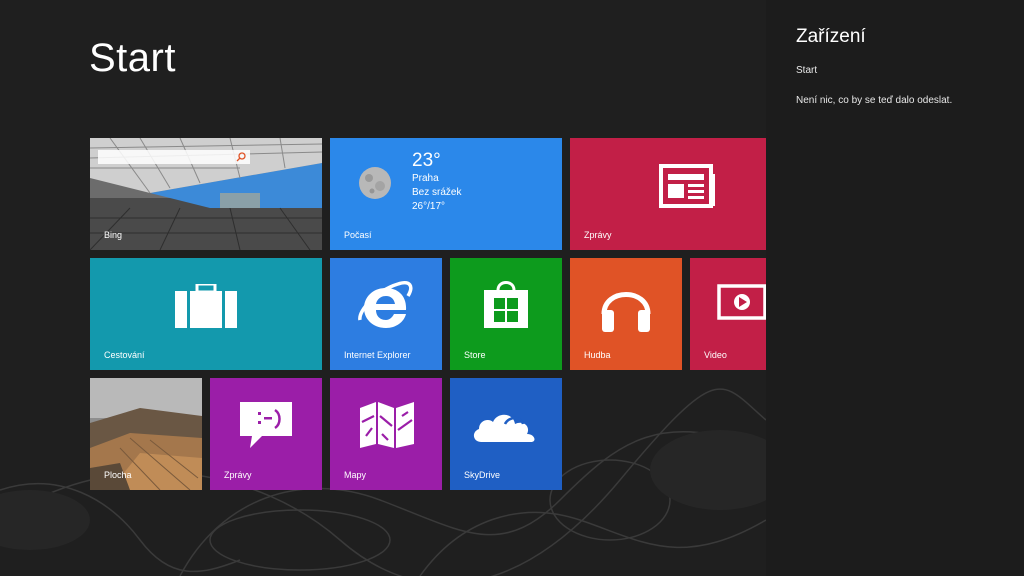 The width and height of the screenshot is (1024, 576). Describe the element at coordinates (687, 186) in the screenshot. I see `newspaper-icon` at that location.